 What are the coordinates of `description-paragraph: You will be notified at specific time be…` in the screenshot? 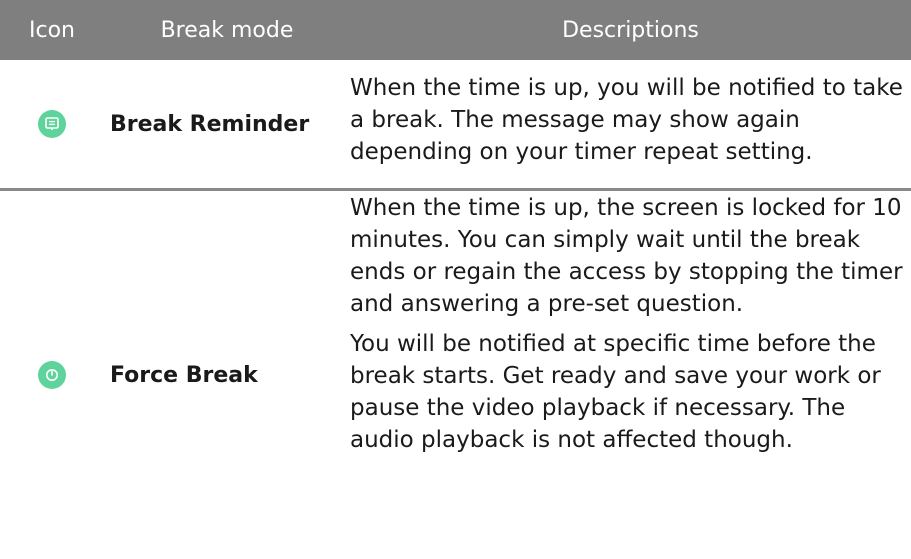 It's located at (615, 392).